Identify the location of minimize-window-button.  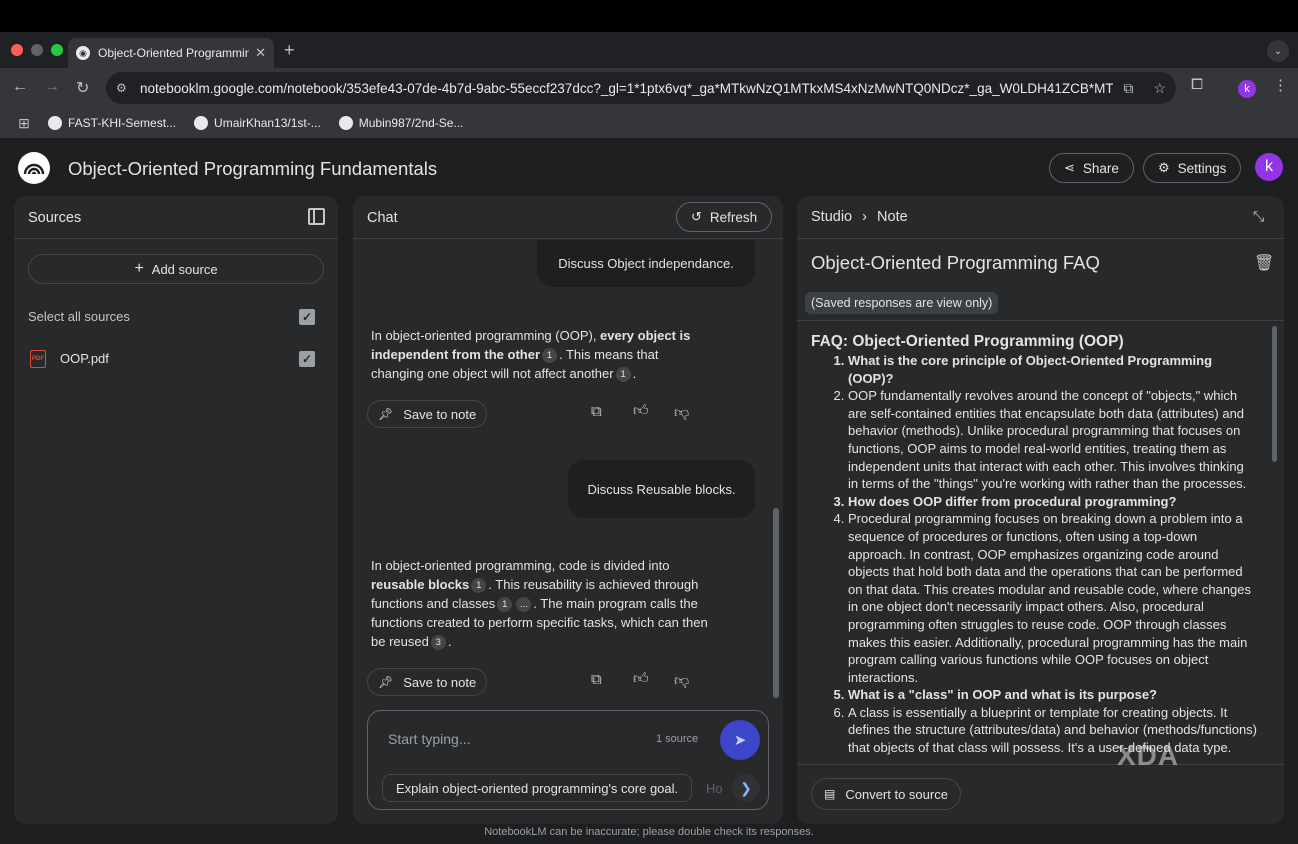
(37, 50).